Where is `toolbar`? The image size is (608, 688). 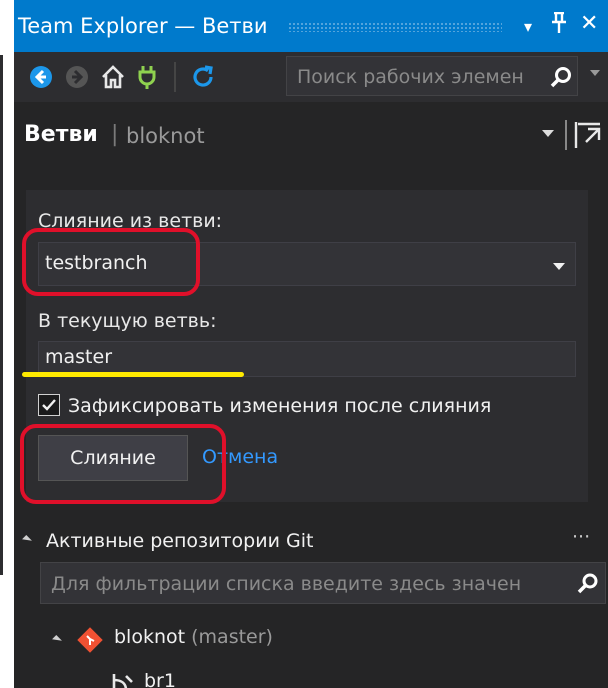 toolbar is located at coordinates (311, 77).